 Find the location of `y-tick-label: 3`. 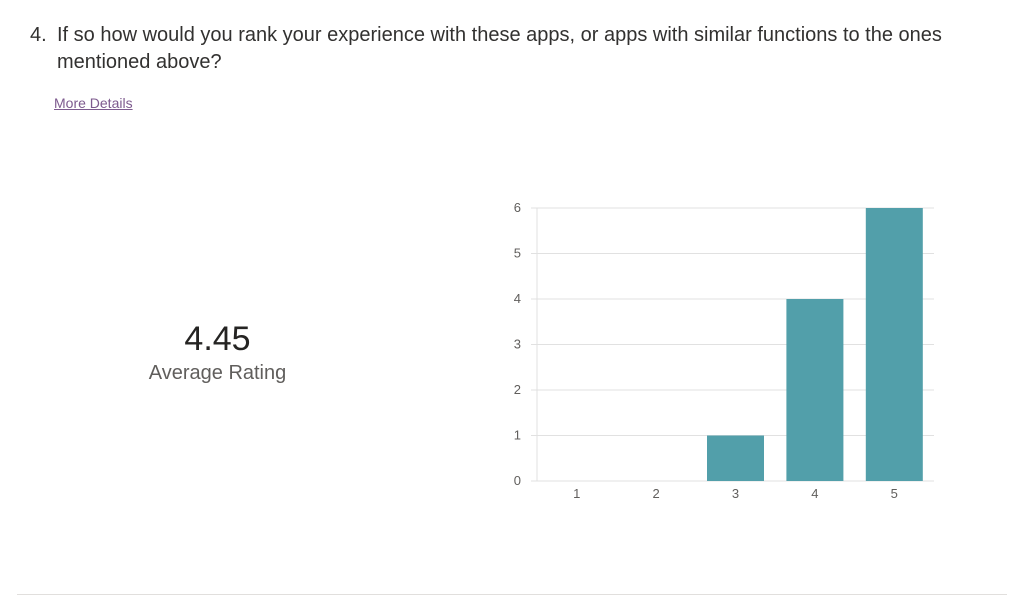

y-tick-label: 3 is located at coordinates (517, 344).